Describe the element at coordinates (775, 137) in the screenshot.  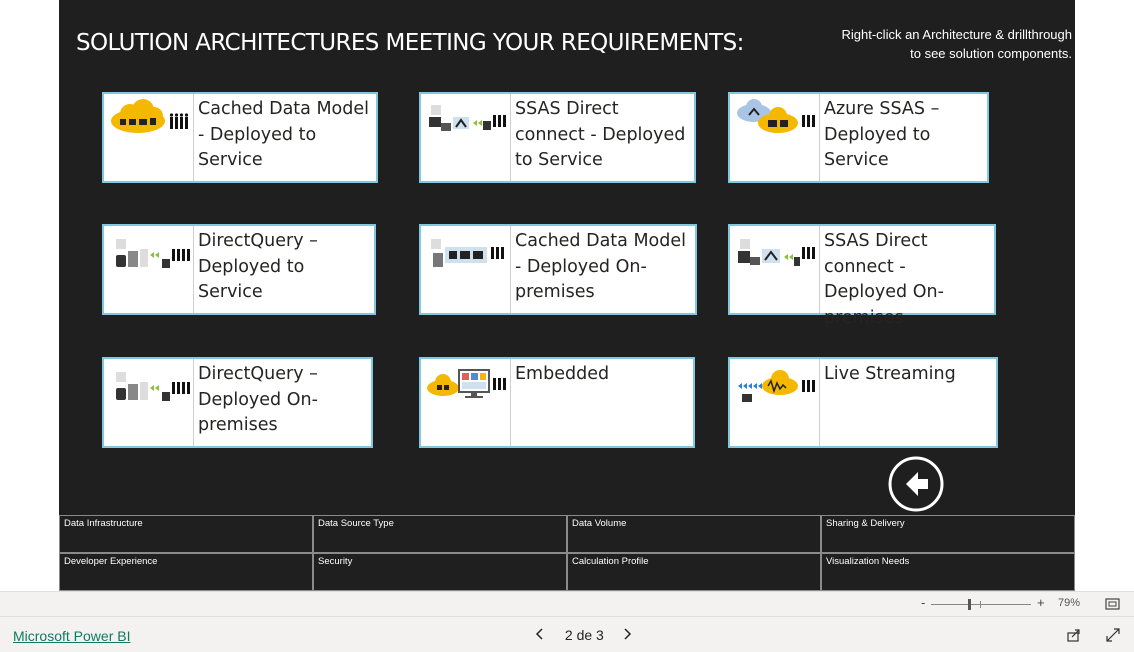
I see `azure-cloud-icon` at that location.